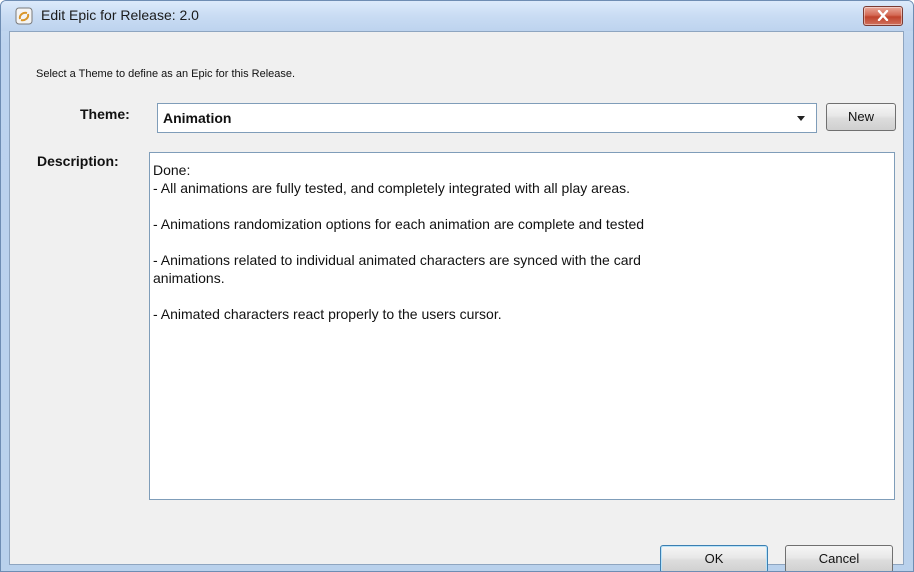 Image resolution: width=914 pixels, height=572 pixels. I want to click on window-title: Edit Epic for Release: 2.0, so click(120, 15).